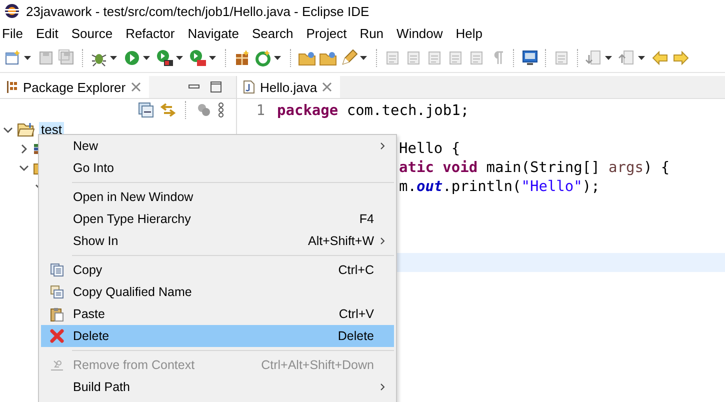 Image resolution: width=725 pixels, height=402 pixels. I want to click on code-line: Hello {, so click(429, 148).